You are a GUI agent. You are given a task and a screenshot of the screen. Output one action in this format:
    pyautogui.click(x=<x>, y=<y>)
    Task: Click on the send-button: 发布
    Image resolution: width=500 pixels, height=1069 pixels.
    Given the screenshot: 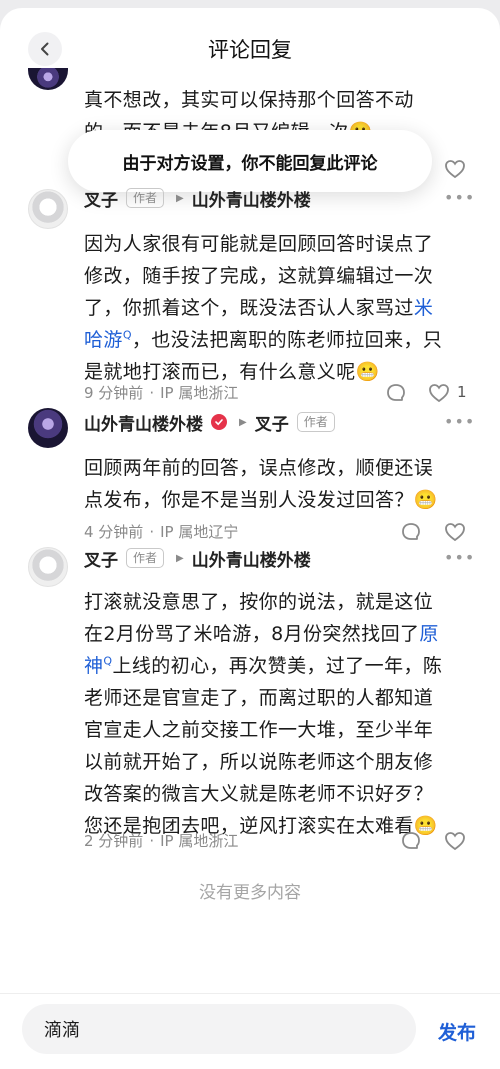 What is the action you would take?
    pyautogui.click(x=457, y=1031)
    